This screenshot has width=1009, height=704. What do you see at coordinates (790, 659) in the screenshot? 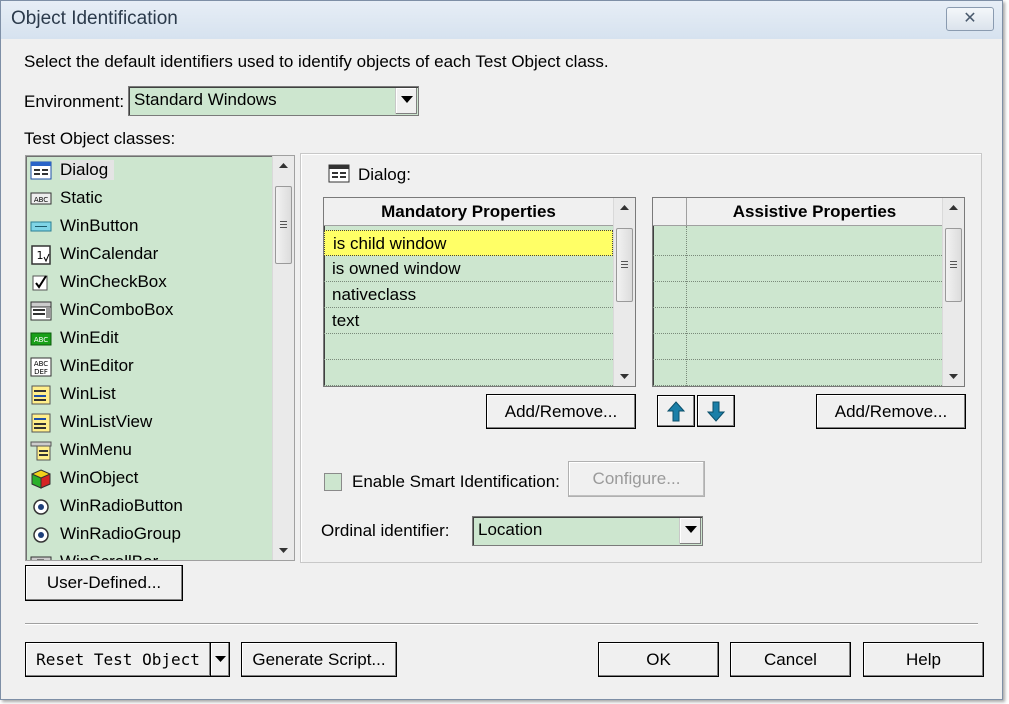
I see `cancel-button: Cancel` at bounding box center [790, 659].